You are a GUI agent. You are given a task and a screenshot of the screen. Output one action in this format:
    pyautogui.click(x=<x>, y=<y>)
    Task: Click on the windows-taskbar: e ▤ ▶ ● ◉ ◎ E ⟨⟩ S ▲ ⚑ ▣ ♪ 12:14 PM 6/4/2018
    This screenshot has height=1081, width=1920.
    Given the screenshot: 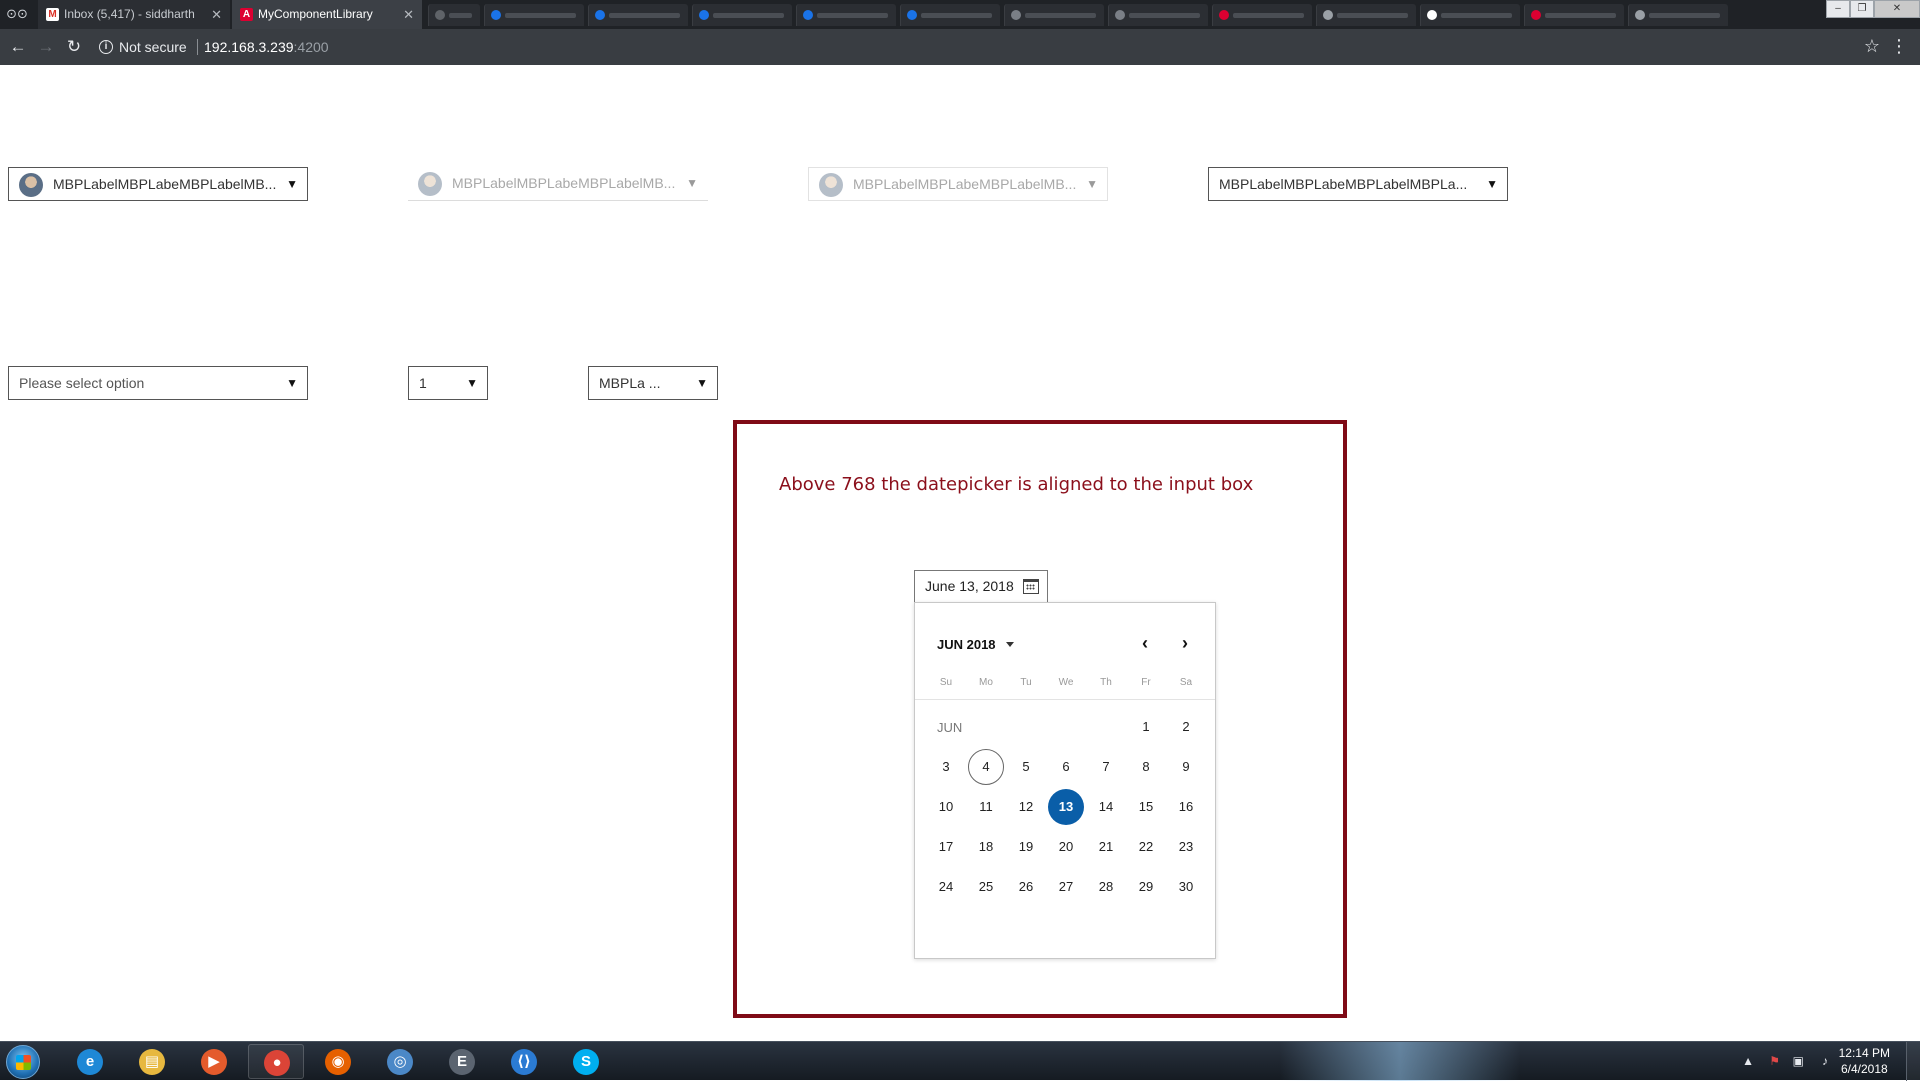 What is the action you would take?
    pyautogui.click(x=960, y=1061)
    